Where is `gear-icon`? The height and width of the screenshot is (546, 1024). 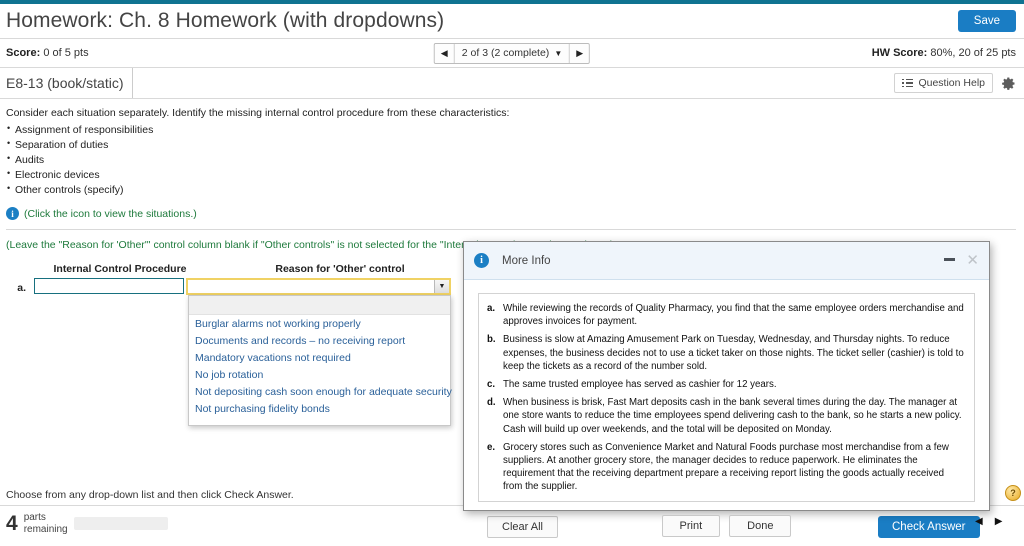 gear-icon is located at coordinates (1008, 83).